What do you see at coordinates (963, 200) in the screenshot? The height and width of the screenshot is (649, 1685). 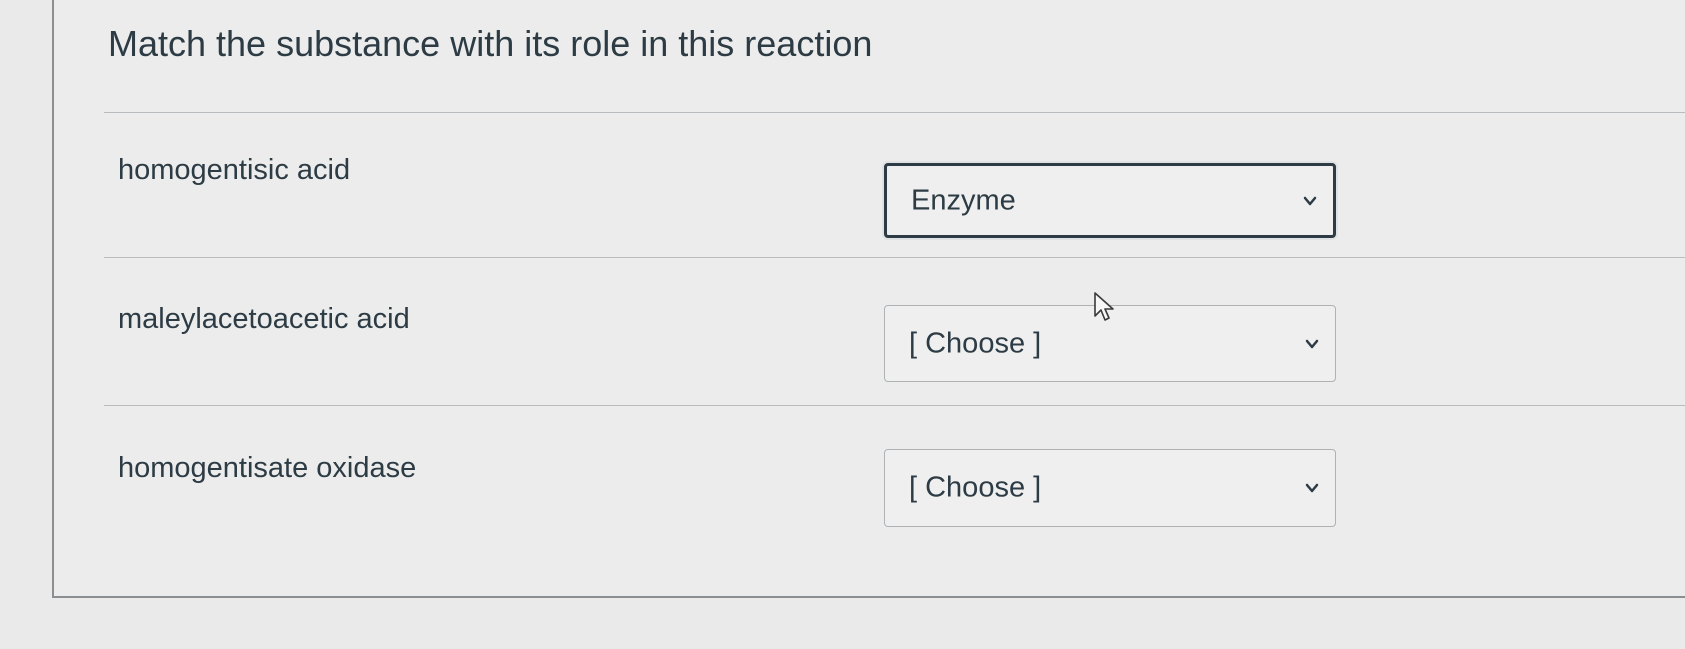 I see `select-value: Enzyme` at bounding box center [963, 200].